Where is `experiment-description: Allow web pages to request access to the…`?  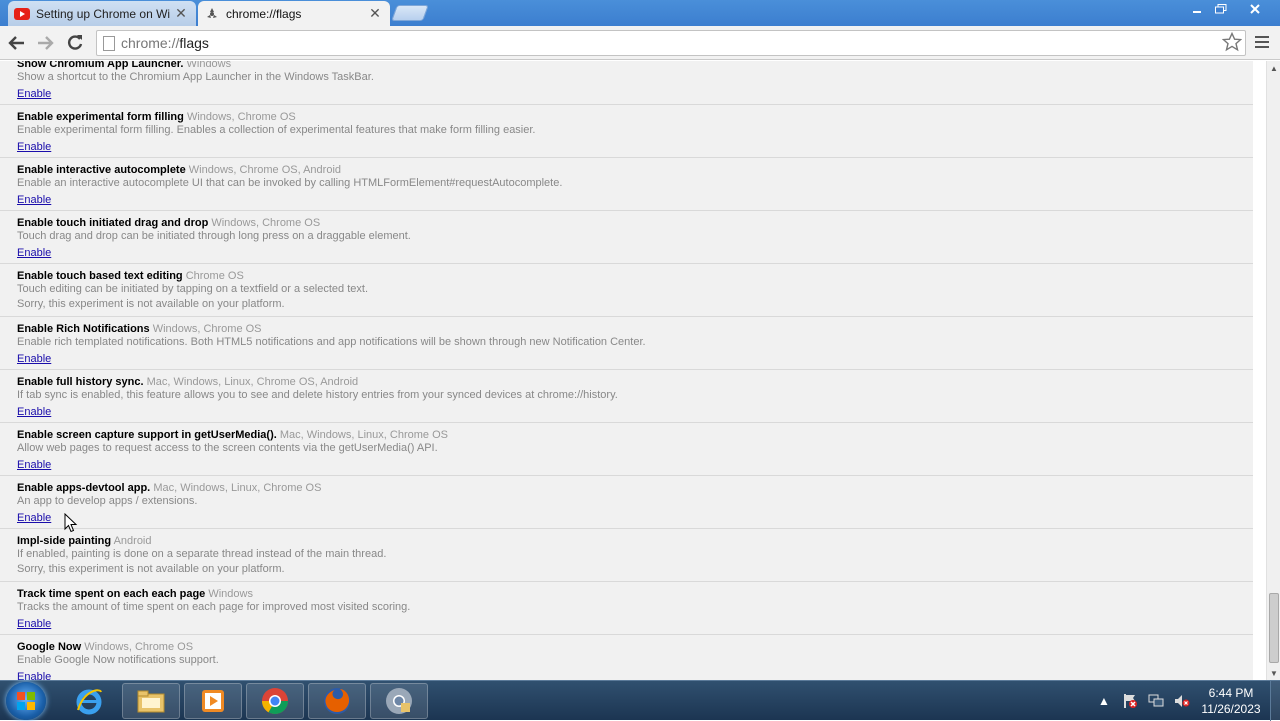
experiment-description: Allow web pages to request access to the… is located at coordinates (227, 448).